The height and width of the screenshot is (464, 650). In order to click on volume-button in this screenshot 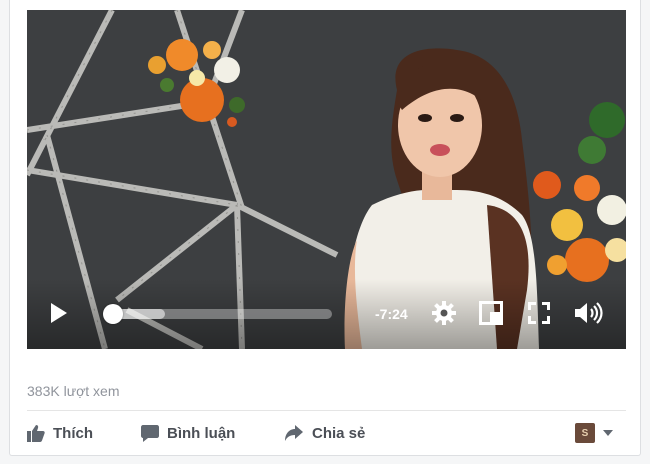, I will do `click(589, 313)`.